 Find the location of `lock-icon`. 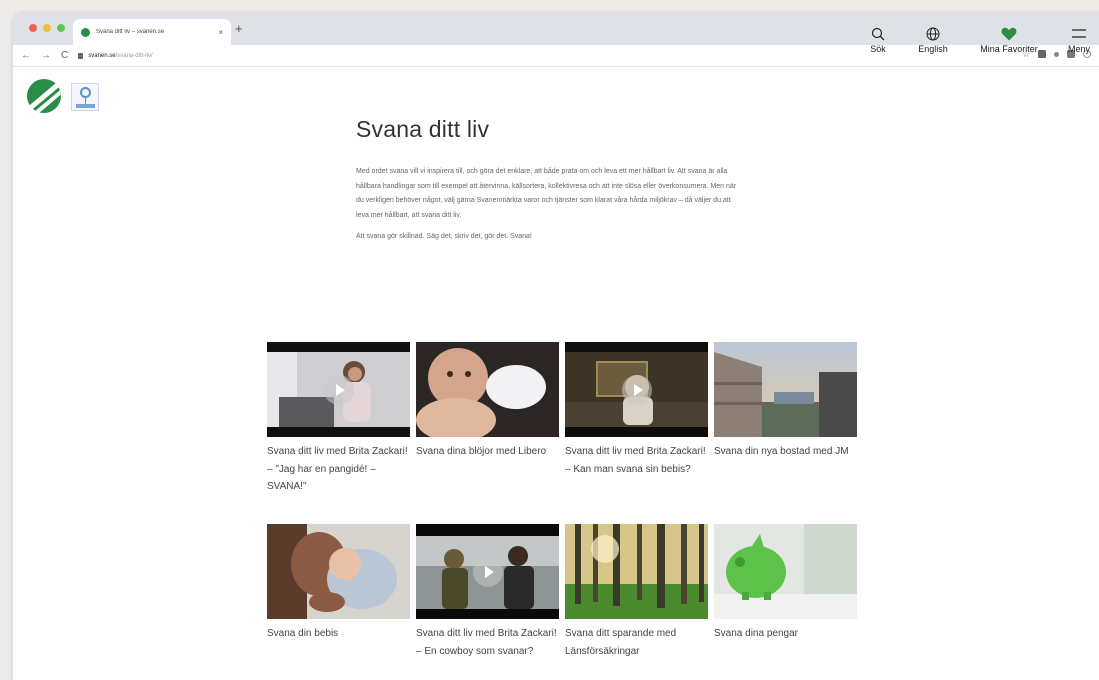

lock-icon is located at coordinates (81, 55).